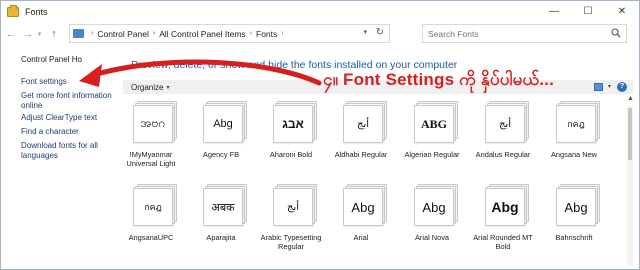  What do you see at coordinates (432, 154) in the screenshot?
I see `font-name: Algerian Regular` at bounding box center [432, 154].